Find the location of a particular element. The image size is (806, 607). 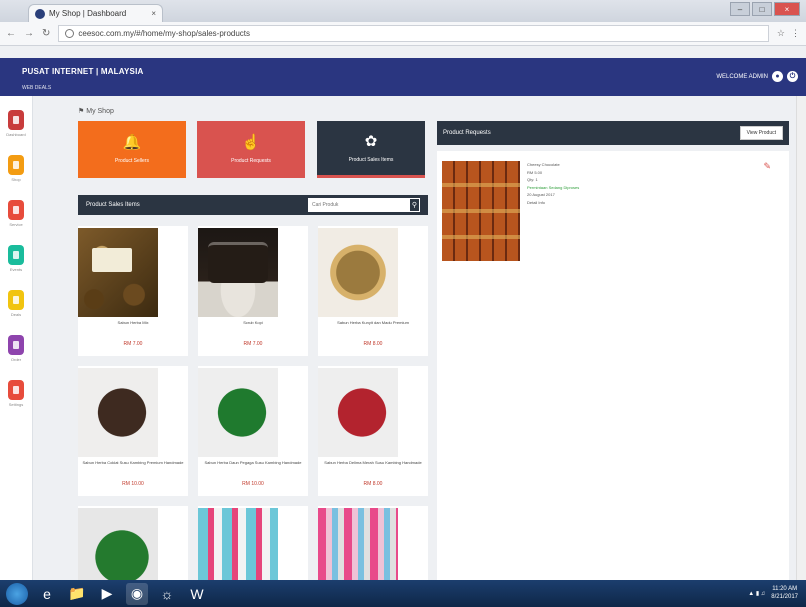

product-card: Scrub Kopi RM 7.00 is located at coordinates (253, 291).